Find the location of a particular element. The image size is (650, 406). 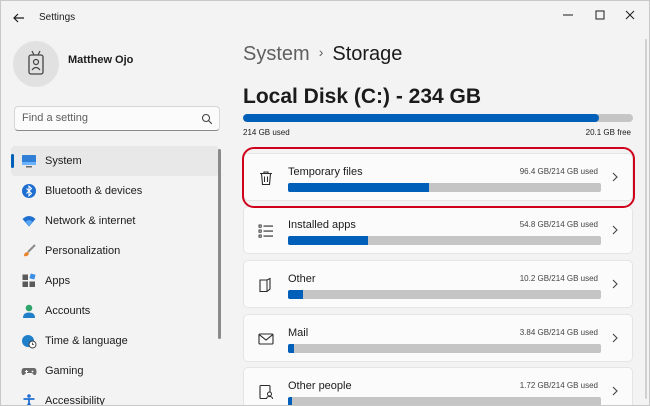

sidebar-item-label: Time & language is located at coordinates (86, 341).